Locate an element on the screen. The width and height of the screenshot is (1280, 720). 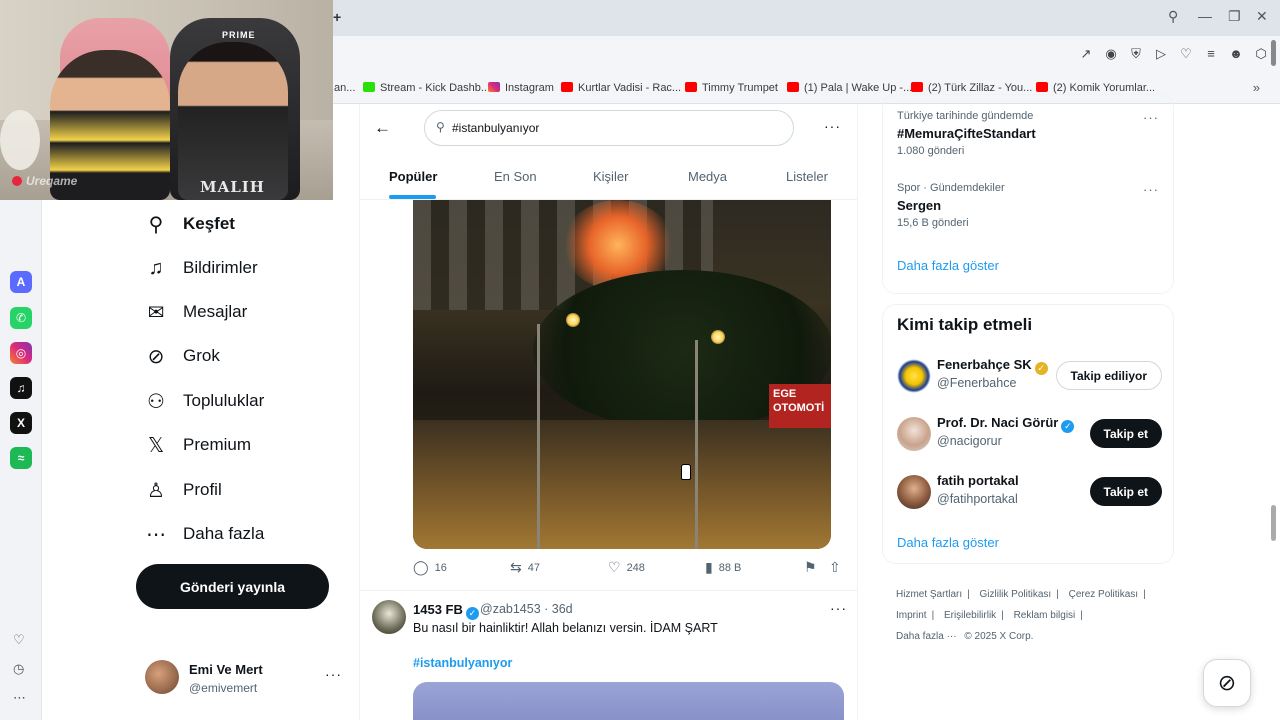
more-circle-icon: ⋯ is located at coordinates (156, 534).